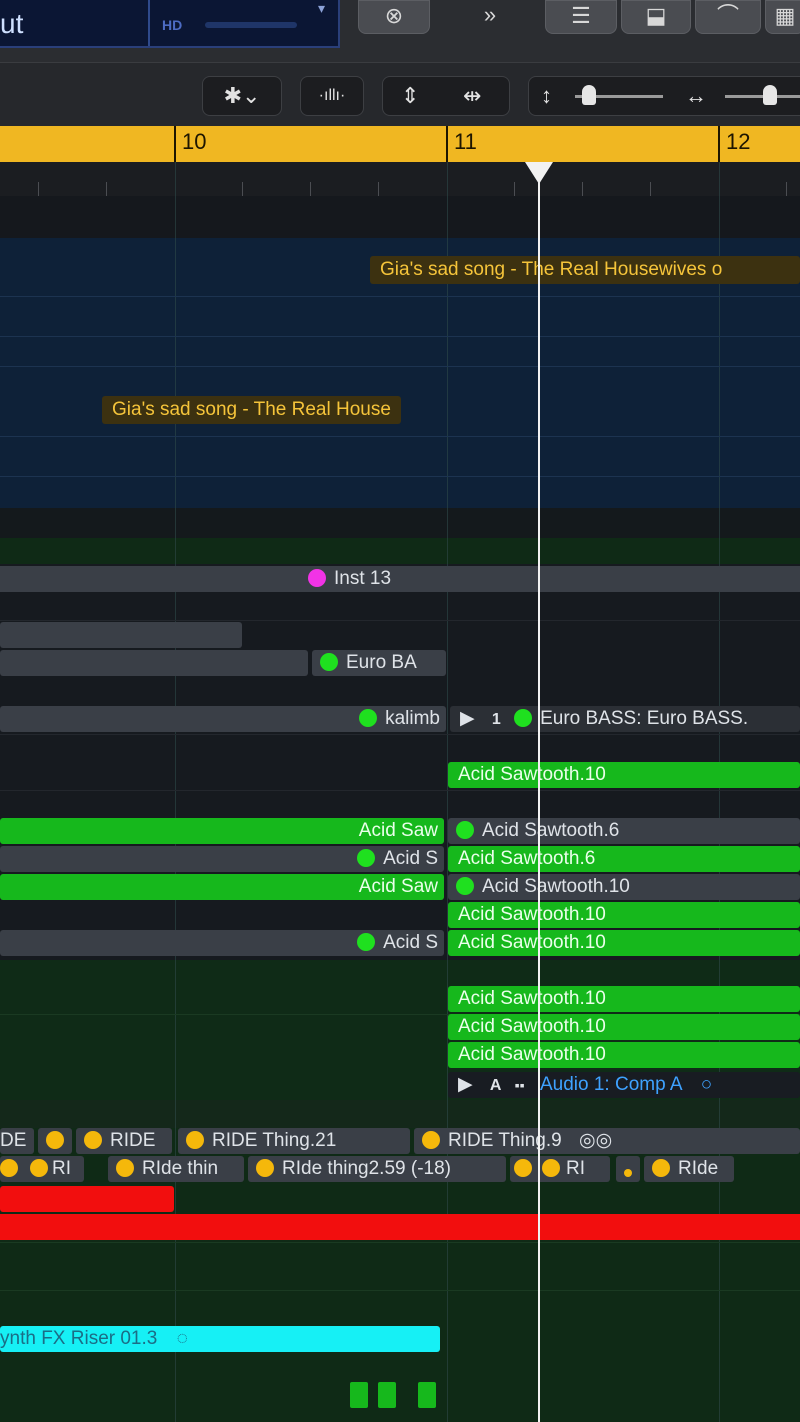 The image size is (800, 1422). What do you see at coordinates (706, 1084) in the screenshot?
I see `circle-icon: ○` at bounding box center [706, 1084].